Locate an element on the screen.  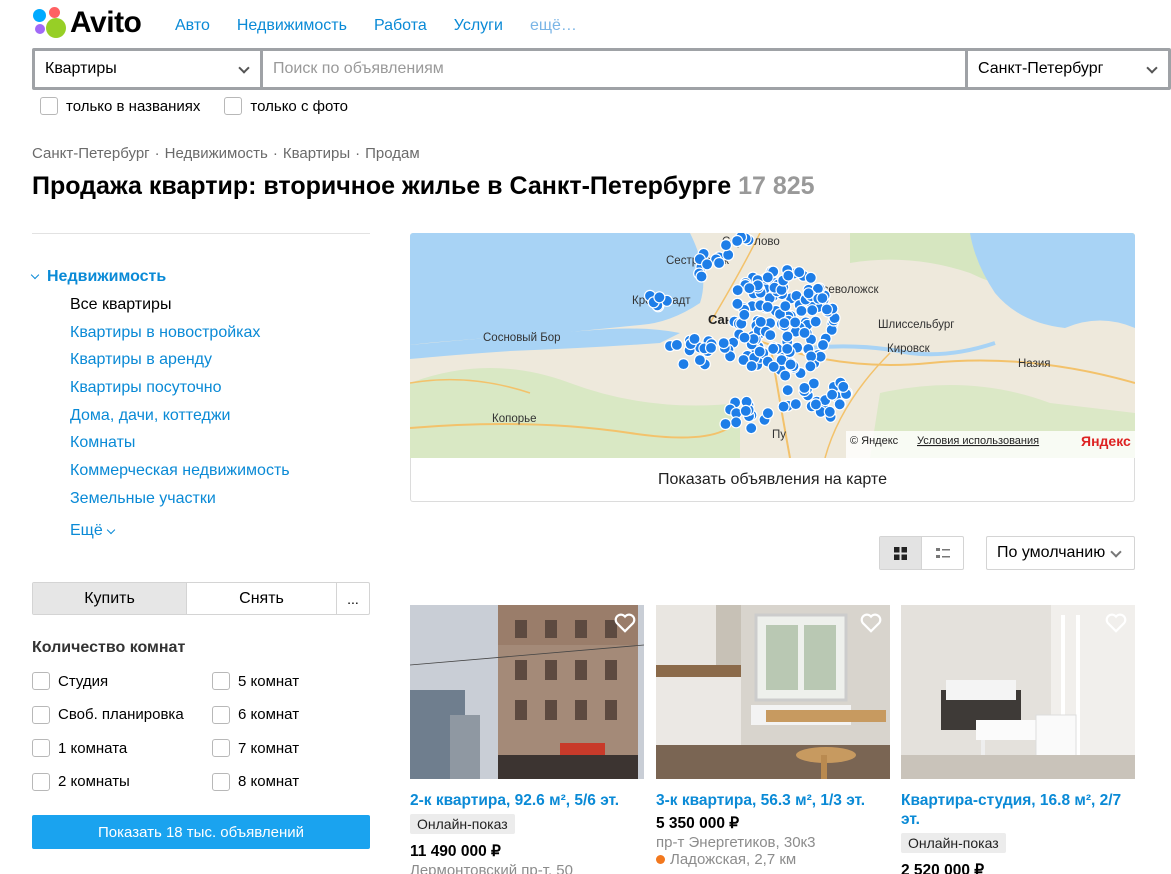
sort-select: По умолчанию is located at coordinates (1060, 553).